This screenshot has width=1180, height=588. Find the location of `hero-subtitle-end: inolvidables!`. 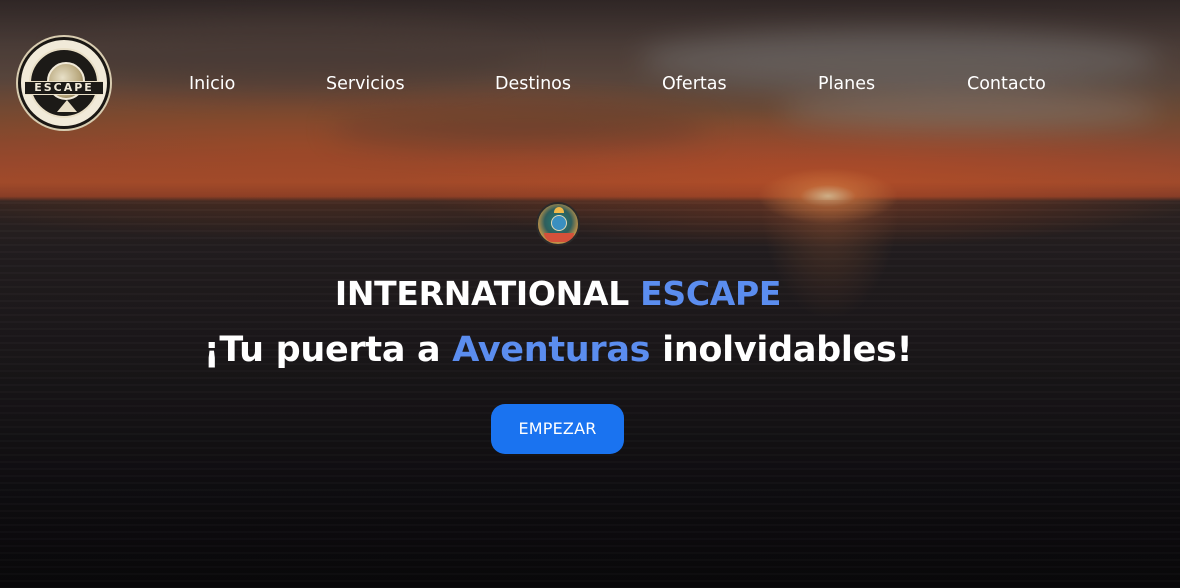

hero-subtitle-end: inolvidables! is located at coordinates (781, 350).